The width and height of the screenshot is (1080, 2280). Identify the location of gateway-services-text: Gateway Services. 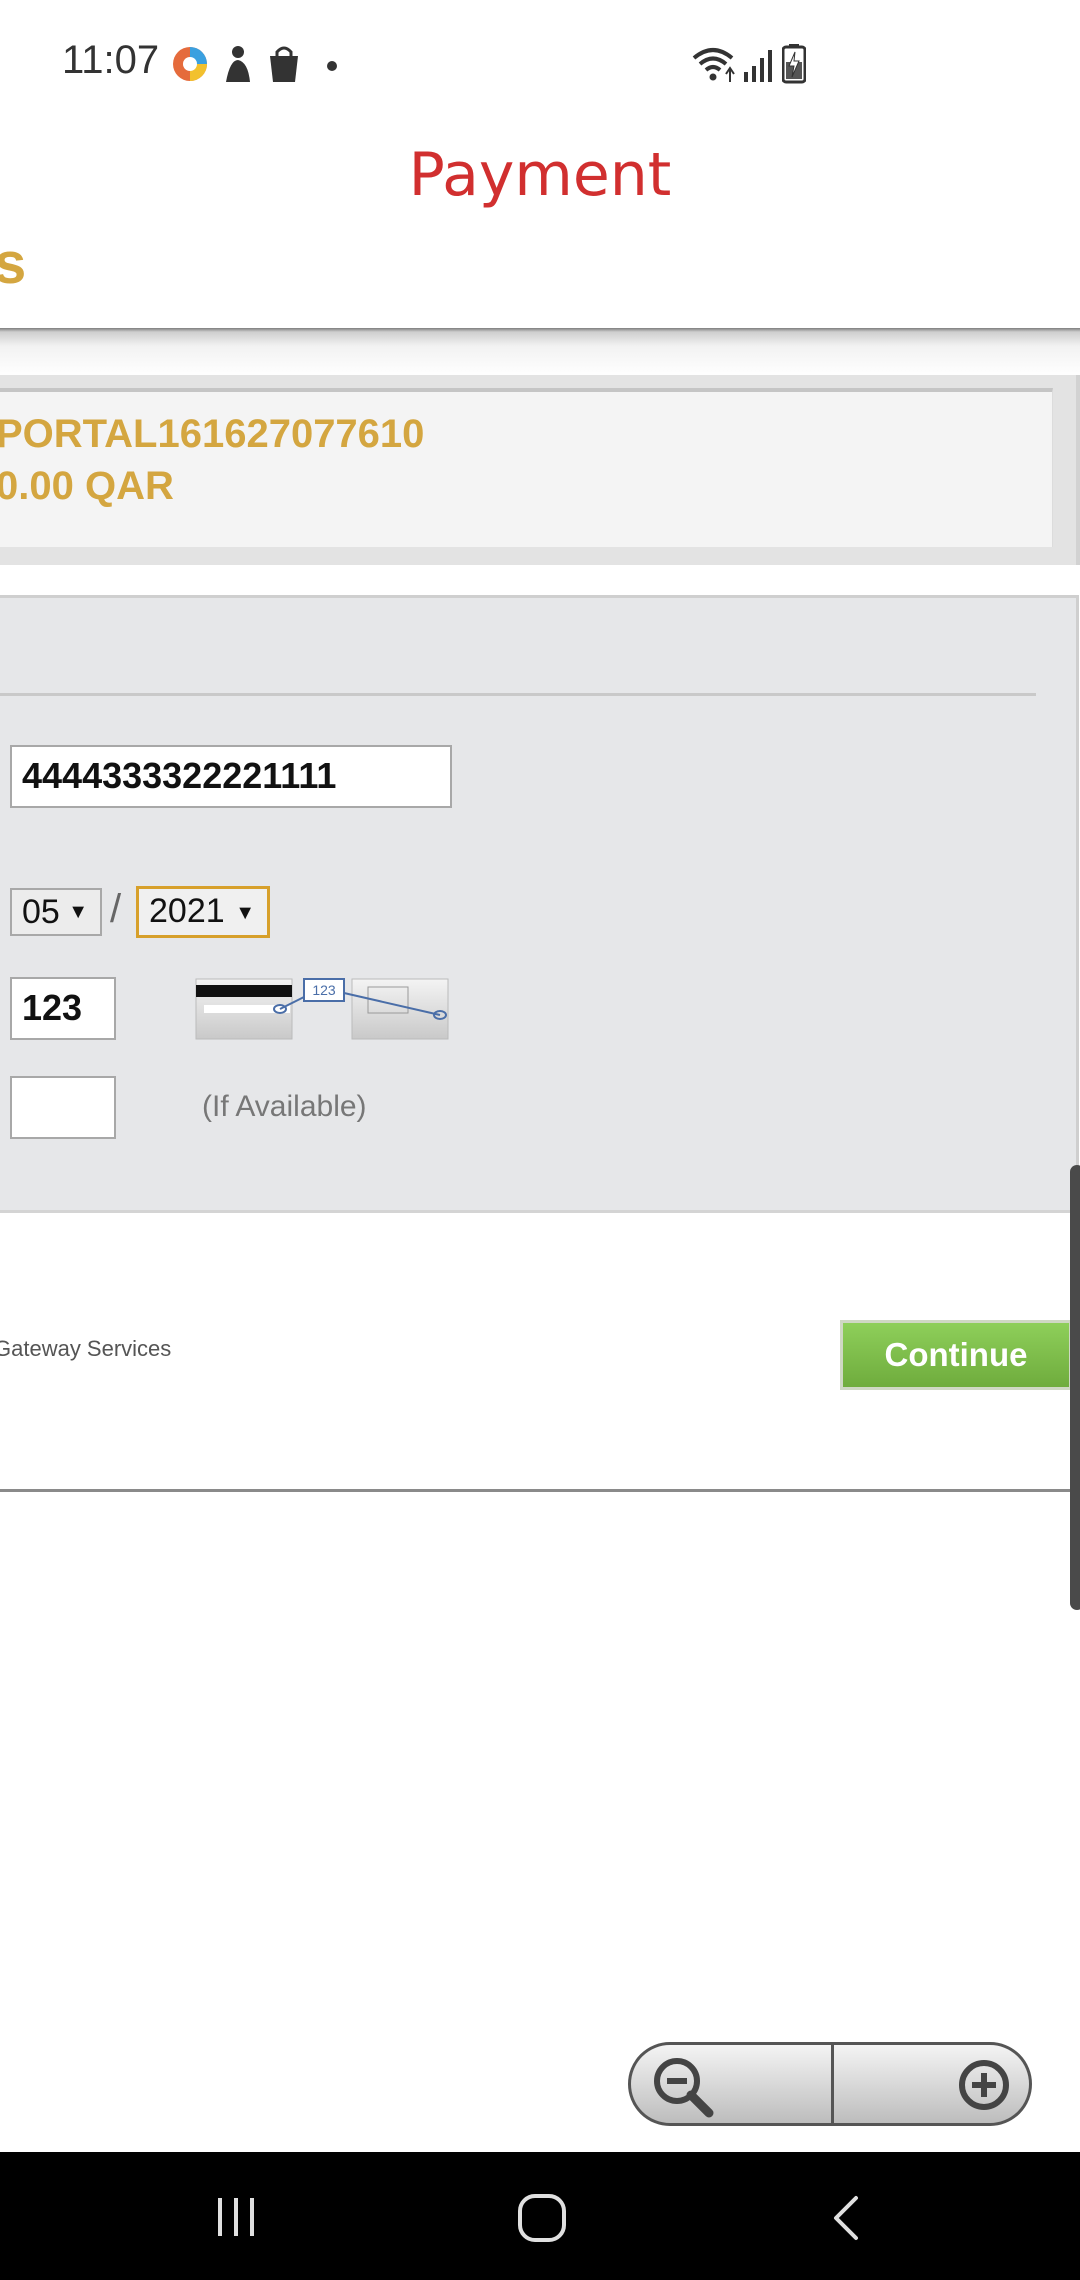
(86, 1348).